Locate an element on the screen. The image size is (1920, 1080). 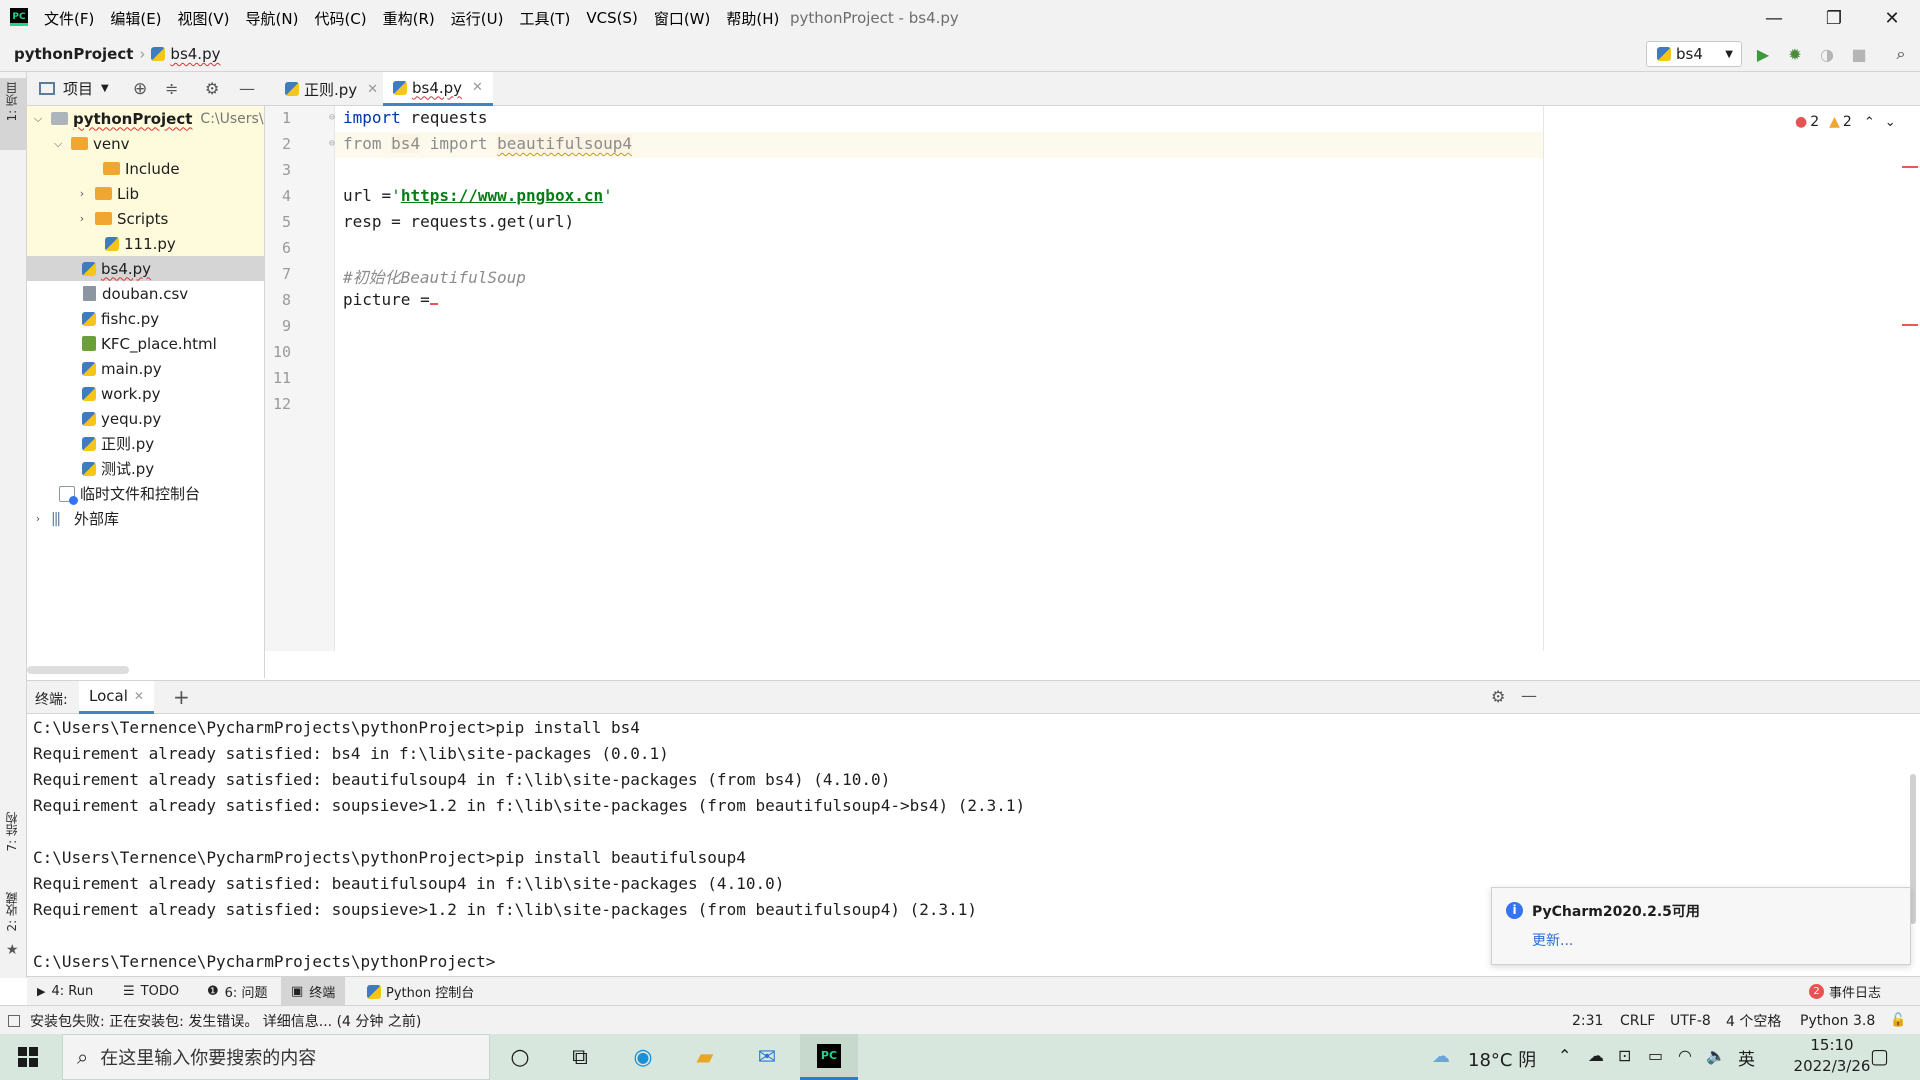
tree-item-yequ-py: yequ.py is located at coordinates (145, 418).